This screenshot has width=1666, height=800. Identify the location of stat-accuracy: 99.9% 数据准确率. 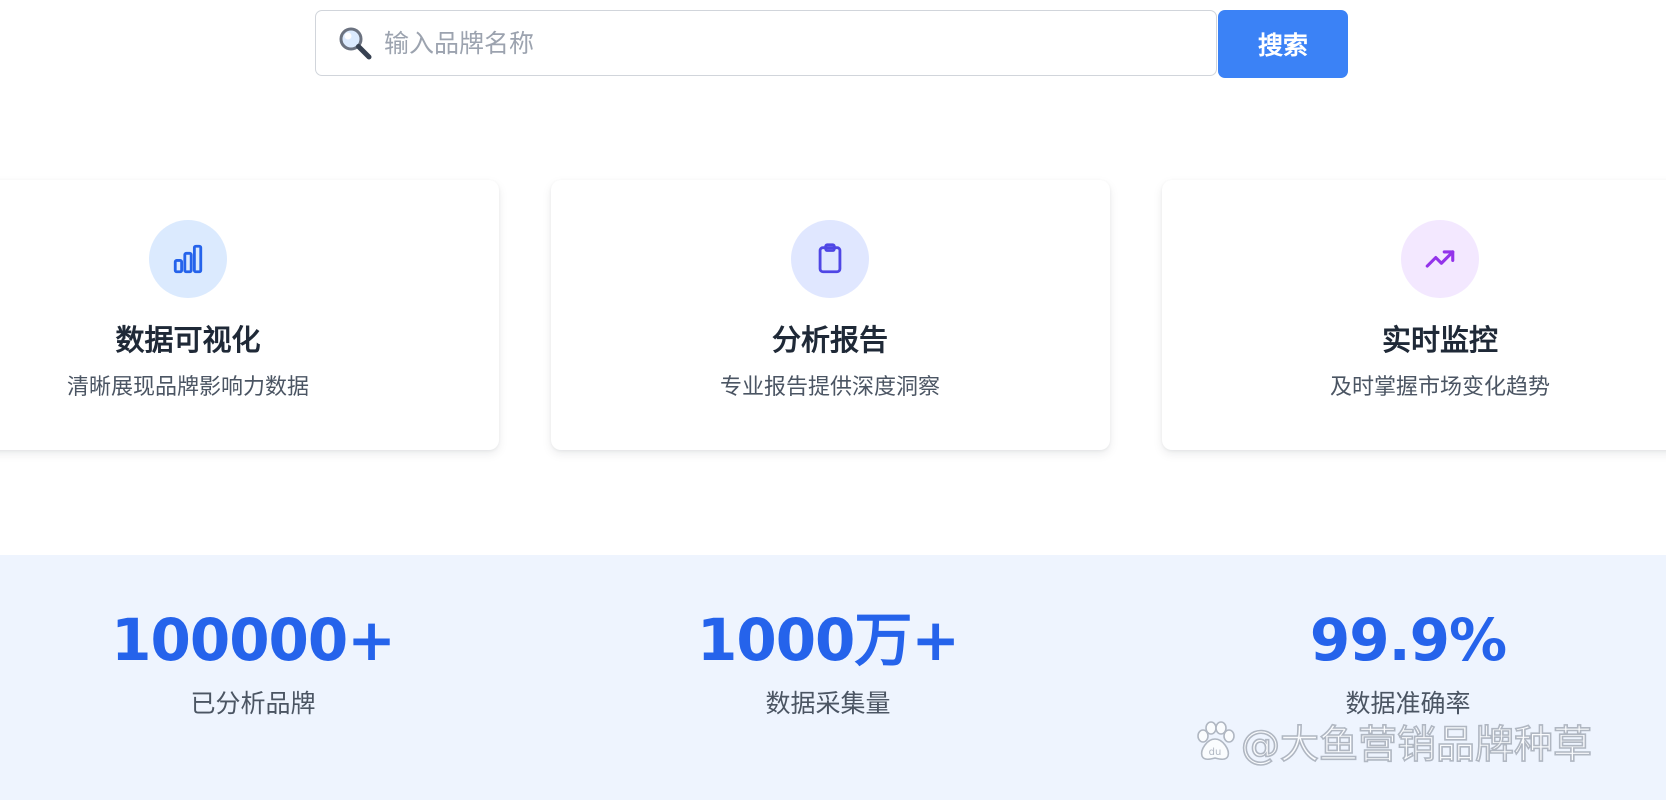
(1408, 663).